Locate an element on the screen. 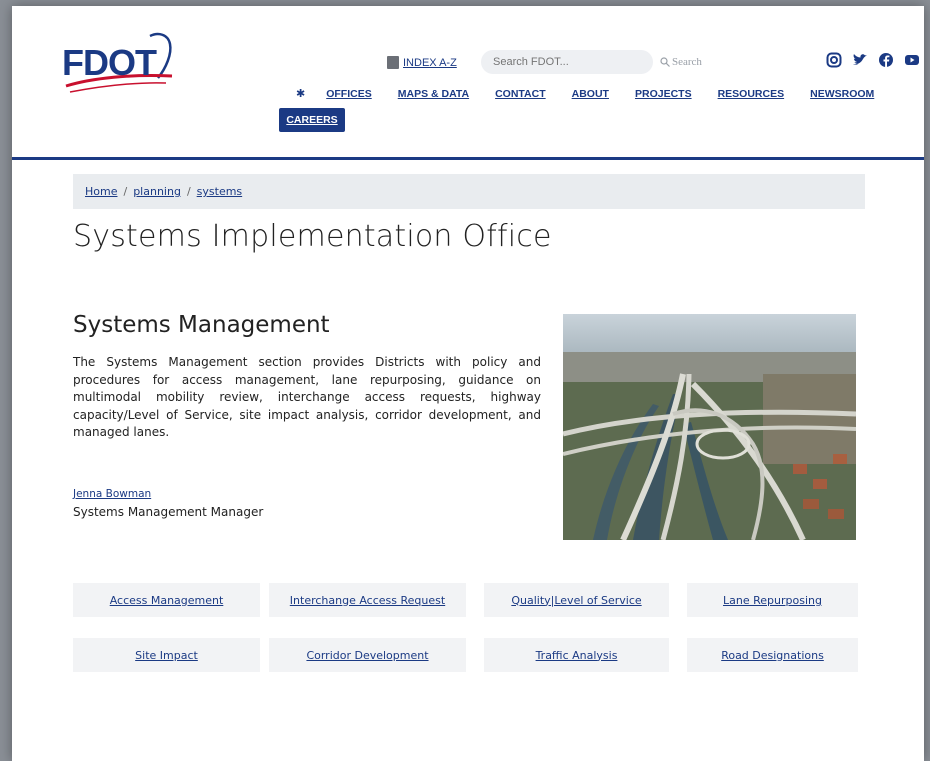 The image size is (930, 761). link-tile: Site Impact is located at coordinates (166, 655).